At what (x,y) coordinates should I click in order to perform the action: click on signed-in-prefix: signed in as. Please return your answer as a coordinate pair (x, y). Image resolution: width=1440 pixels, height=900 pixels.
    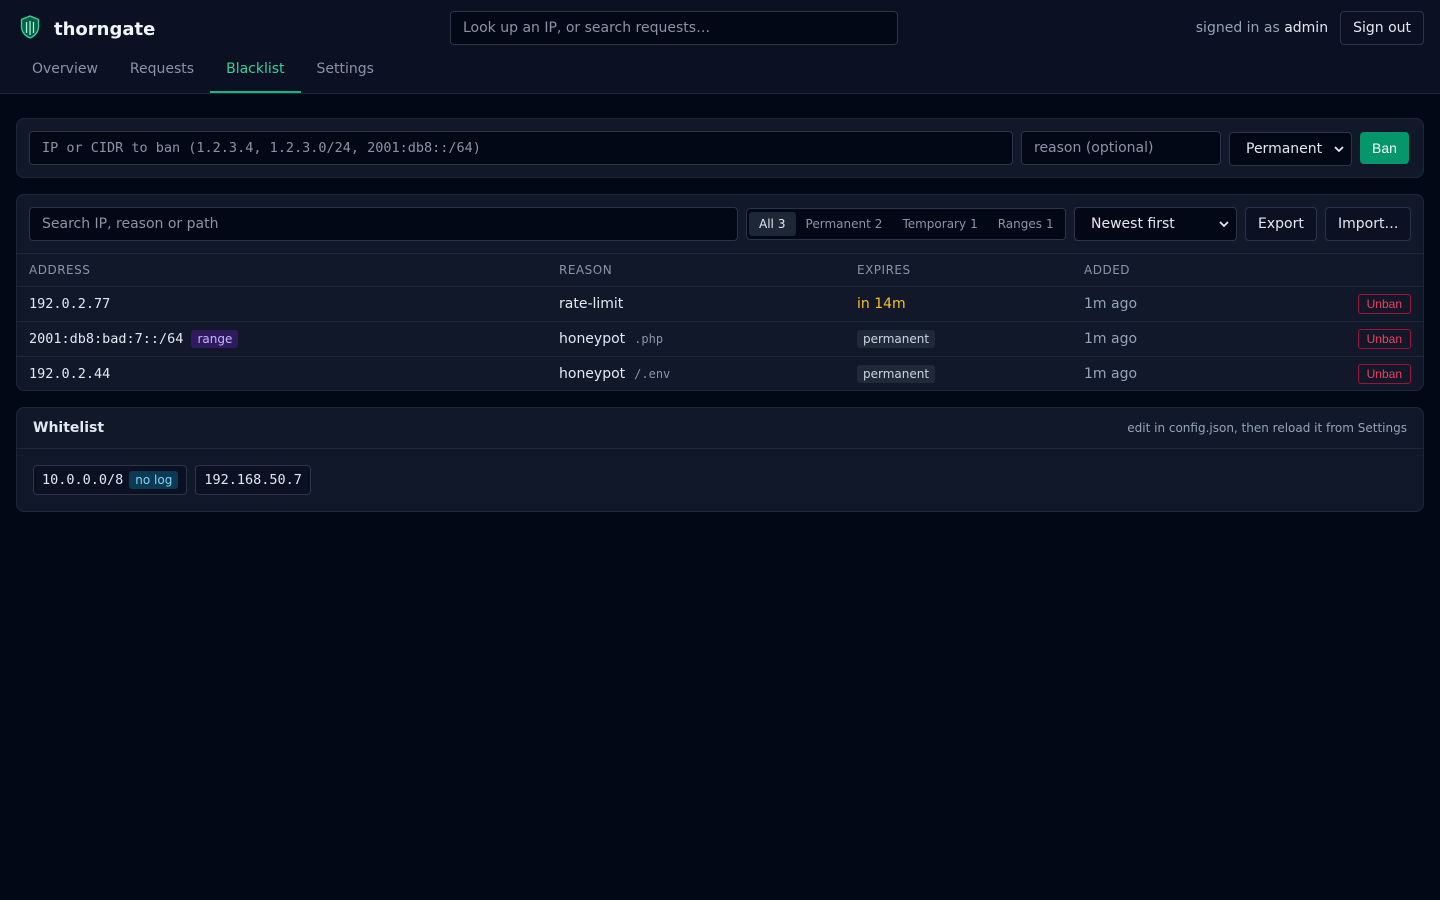
    Looking at the image, I should click on (1237, 28).